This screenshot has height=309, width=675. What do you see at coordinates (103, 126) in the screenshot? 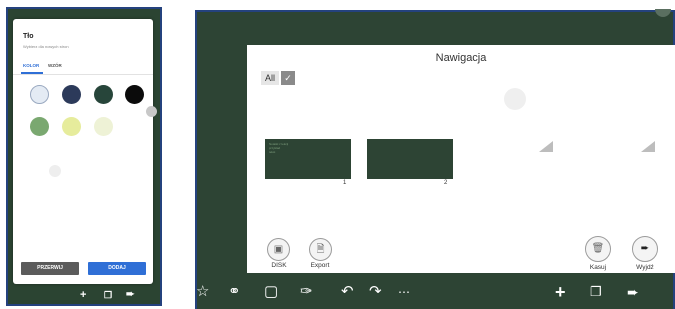
I see `swatch-pale-yellow` at bounding box center [103, 126].